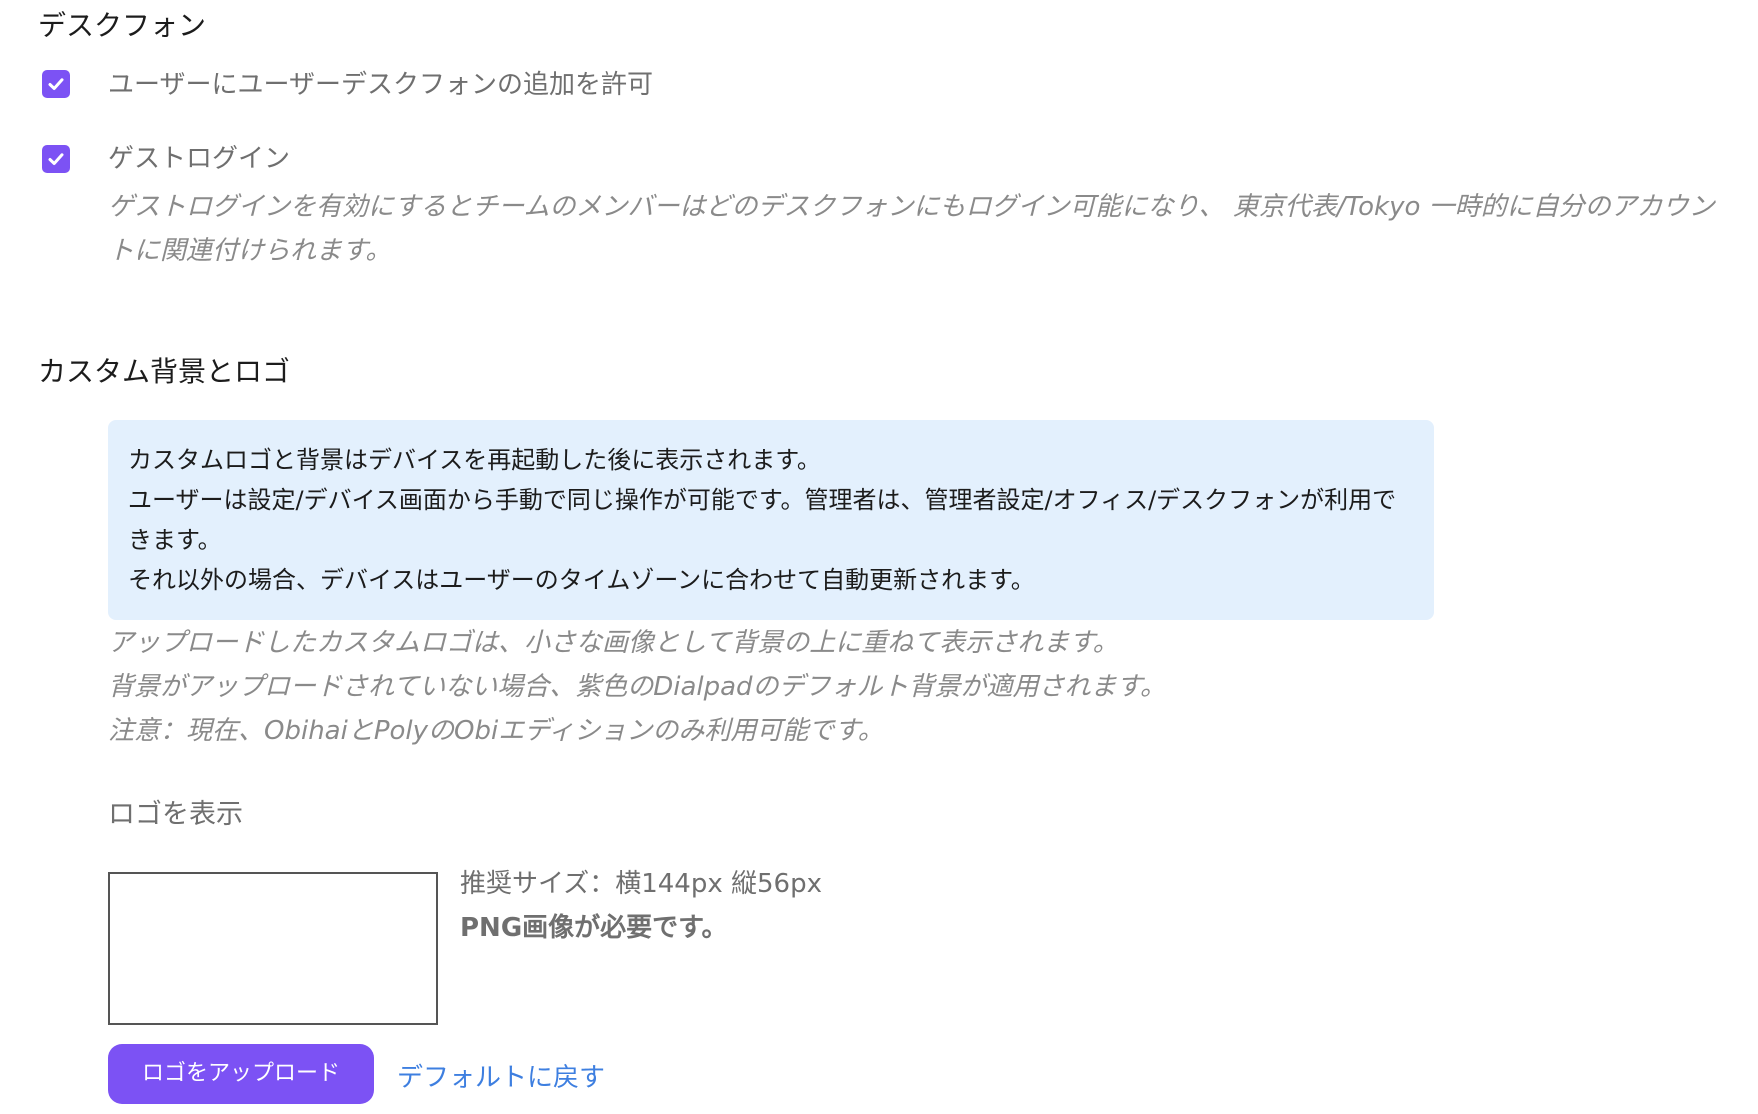 The width and height of the screenshot is (1758, 1114). What do you see at coordinates (241, 1074) in the screenshot?
I see `upload-logo-button: ロゴをアップロード` at bounding box center [241, 1074].